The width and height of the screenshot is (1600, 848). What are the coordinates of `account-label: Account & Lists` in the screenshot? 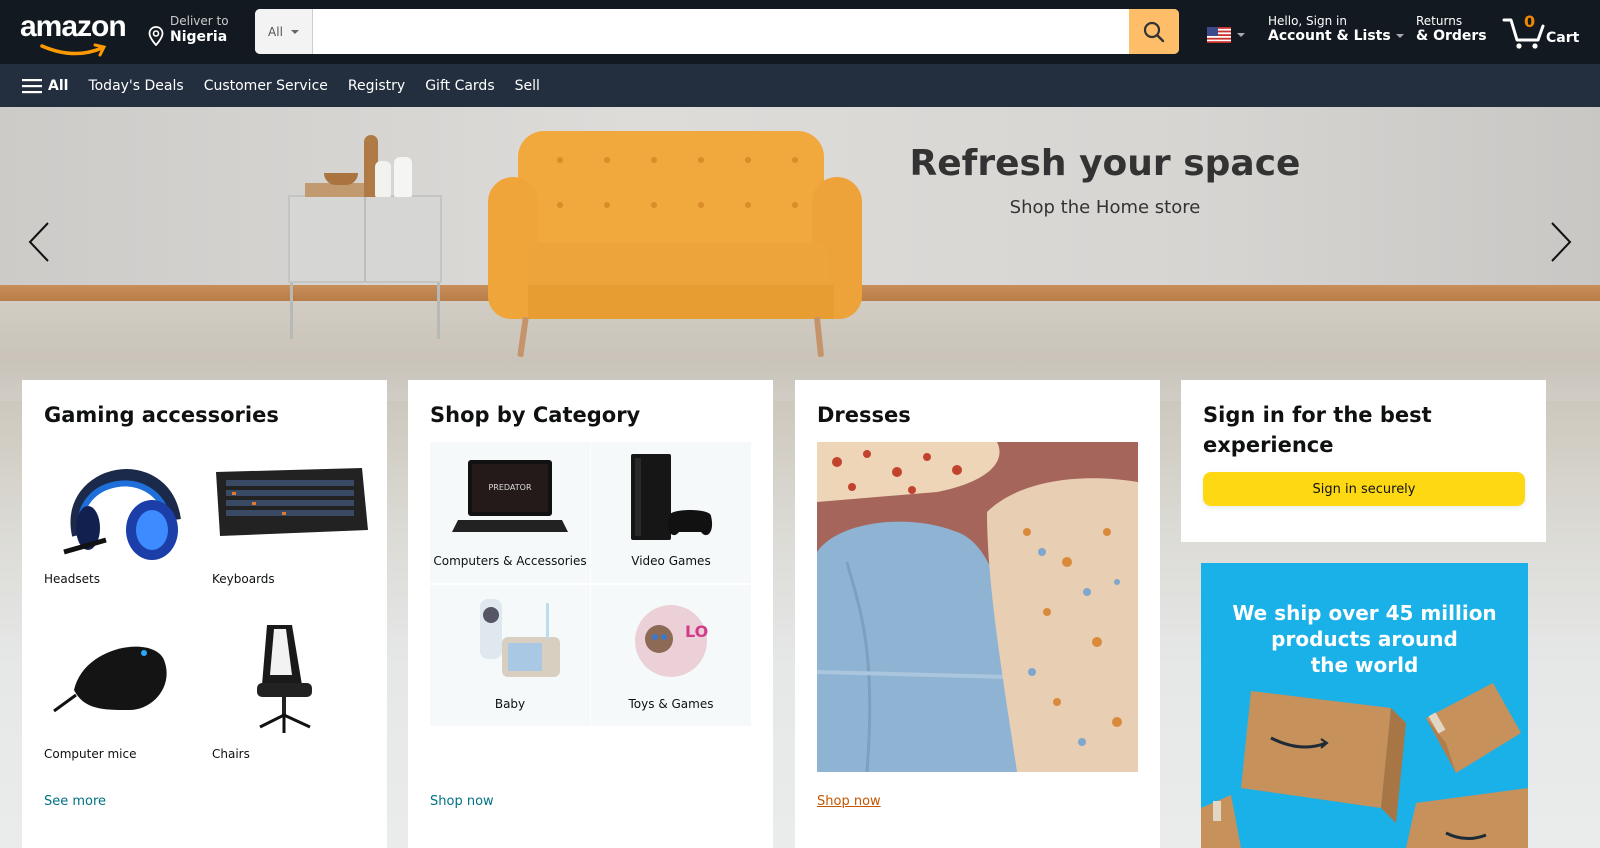 It's located at (1329, 36).